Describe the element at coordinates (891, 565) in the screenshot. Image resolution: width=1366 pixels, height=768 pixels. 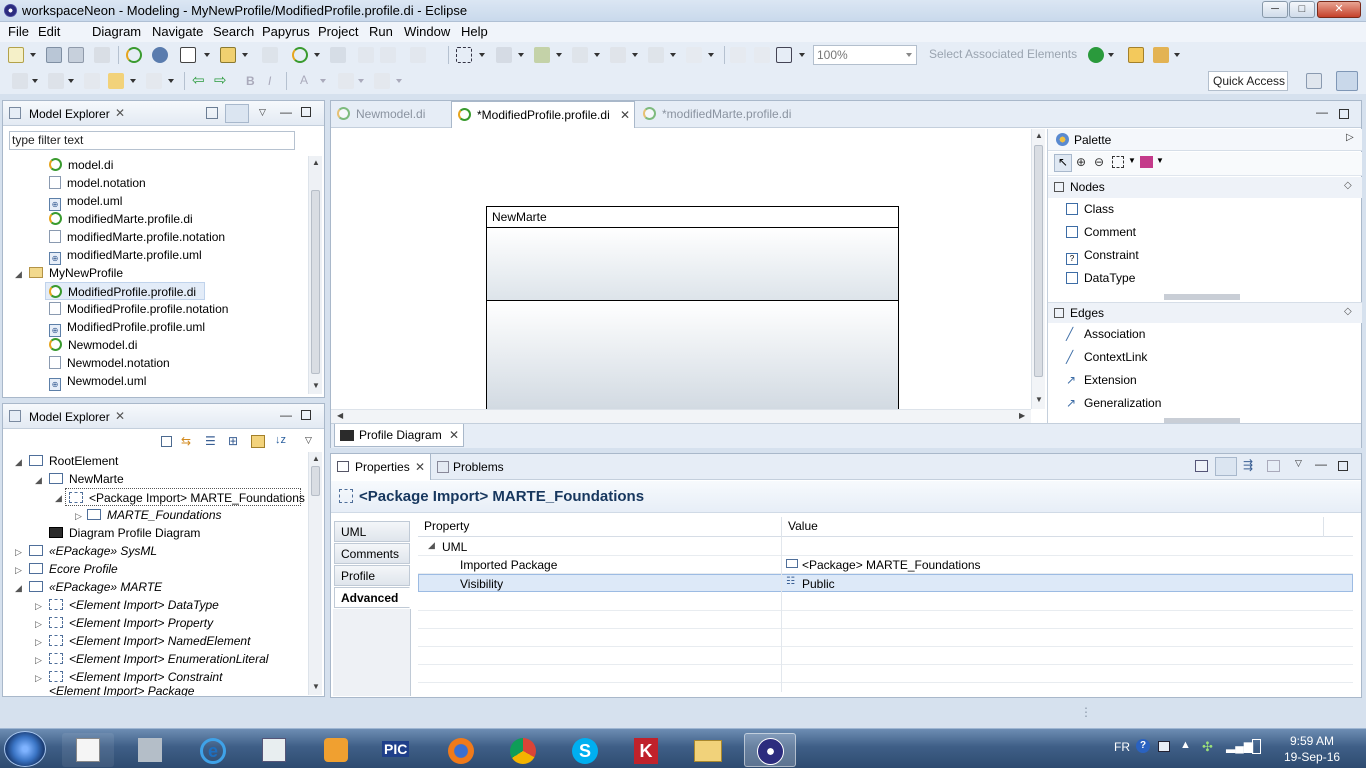
I see `property-value: <Package> MARTE_Foundations` at that location.